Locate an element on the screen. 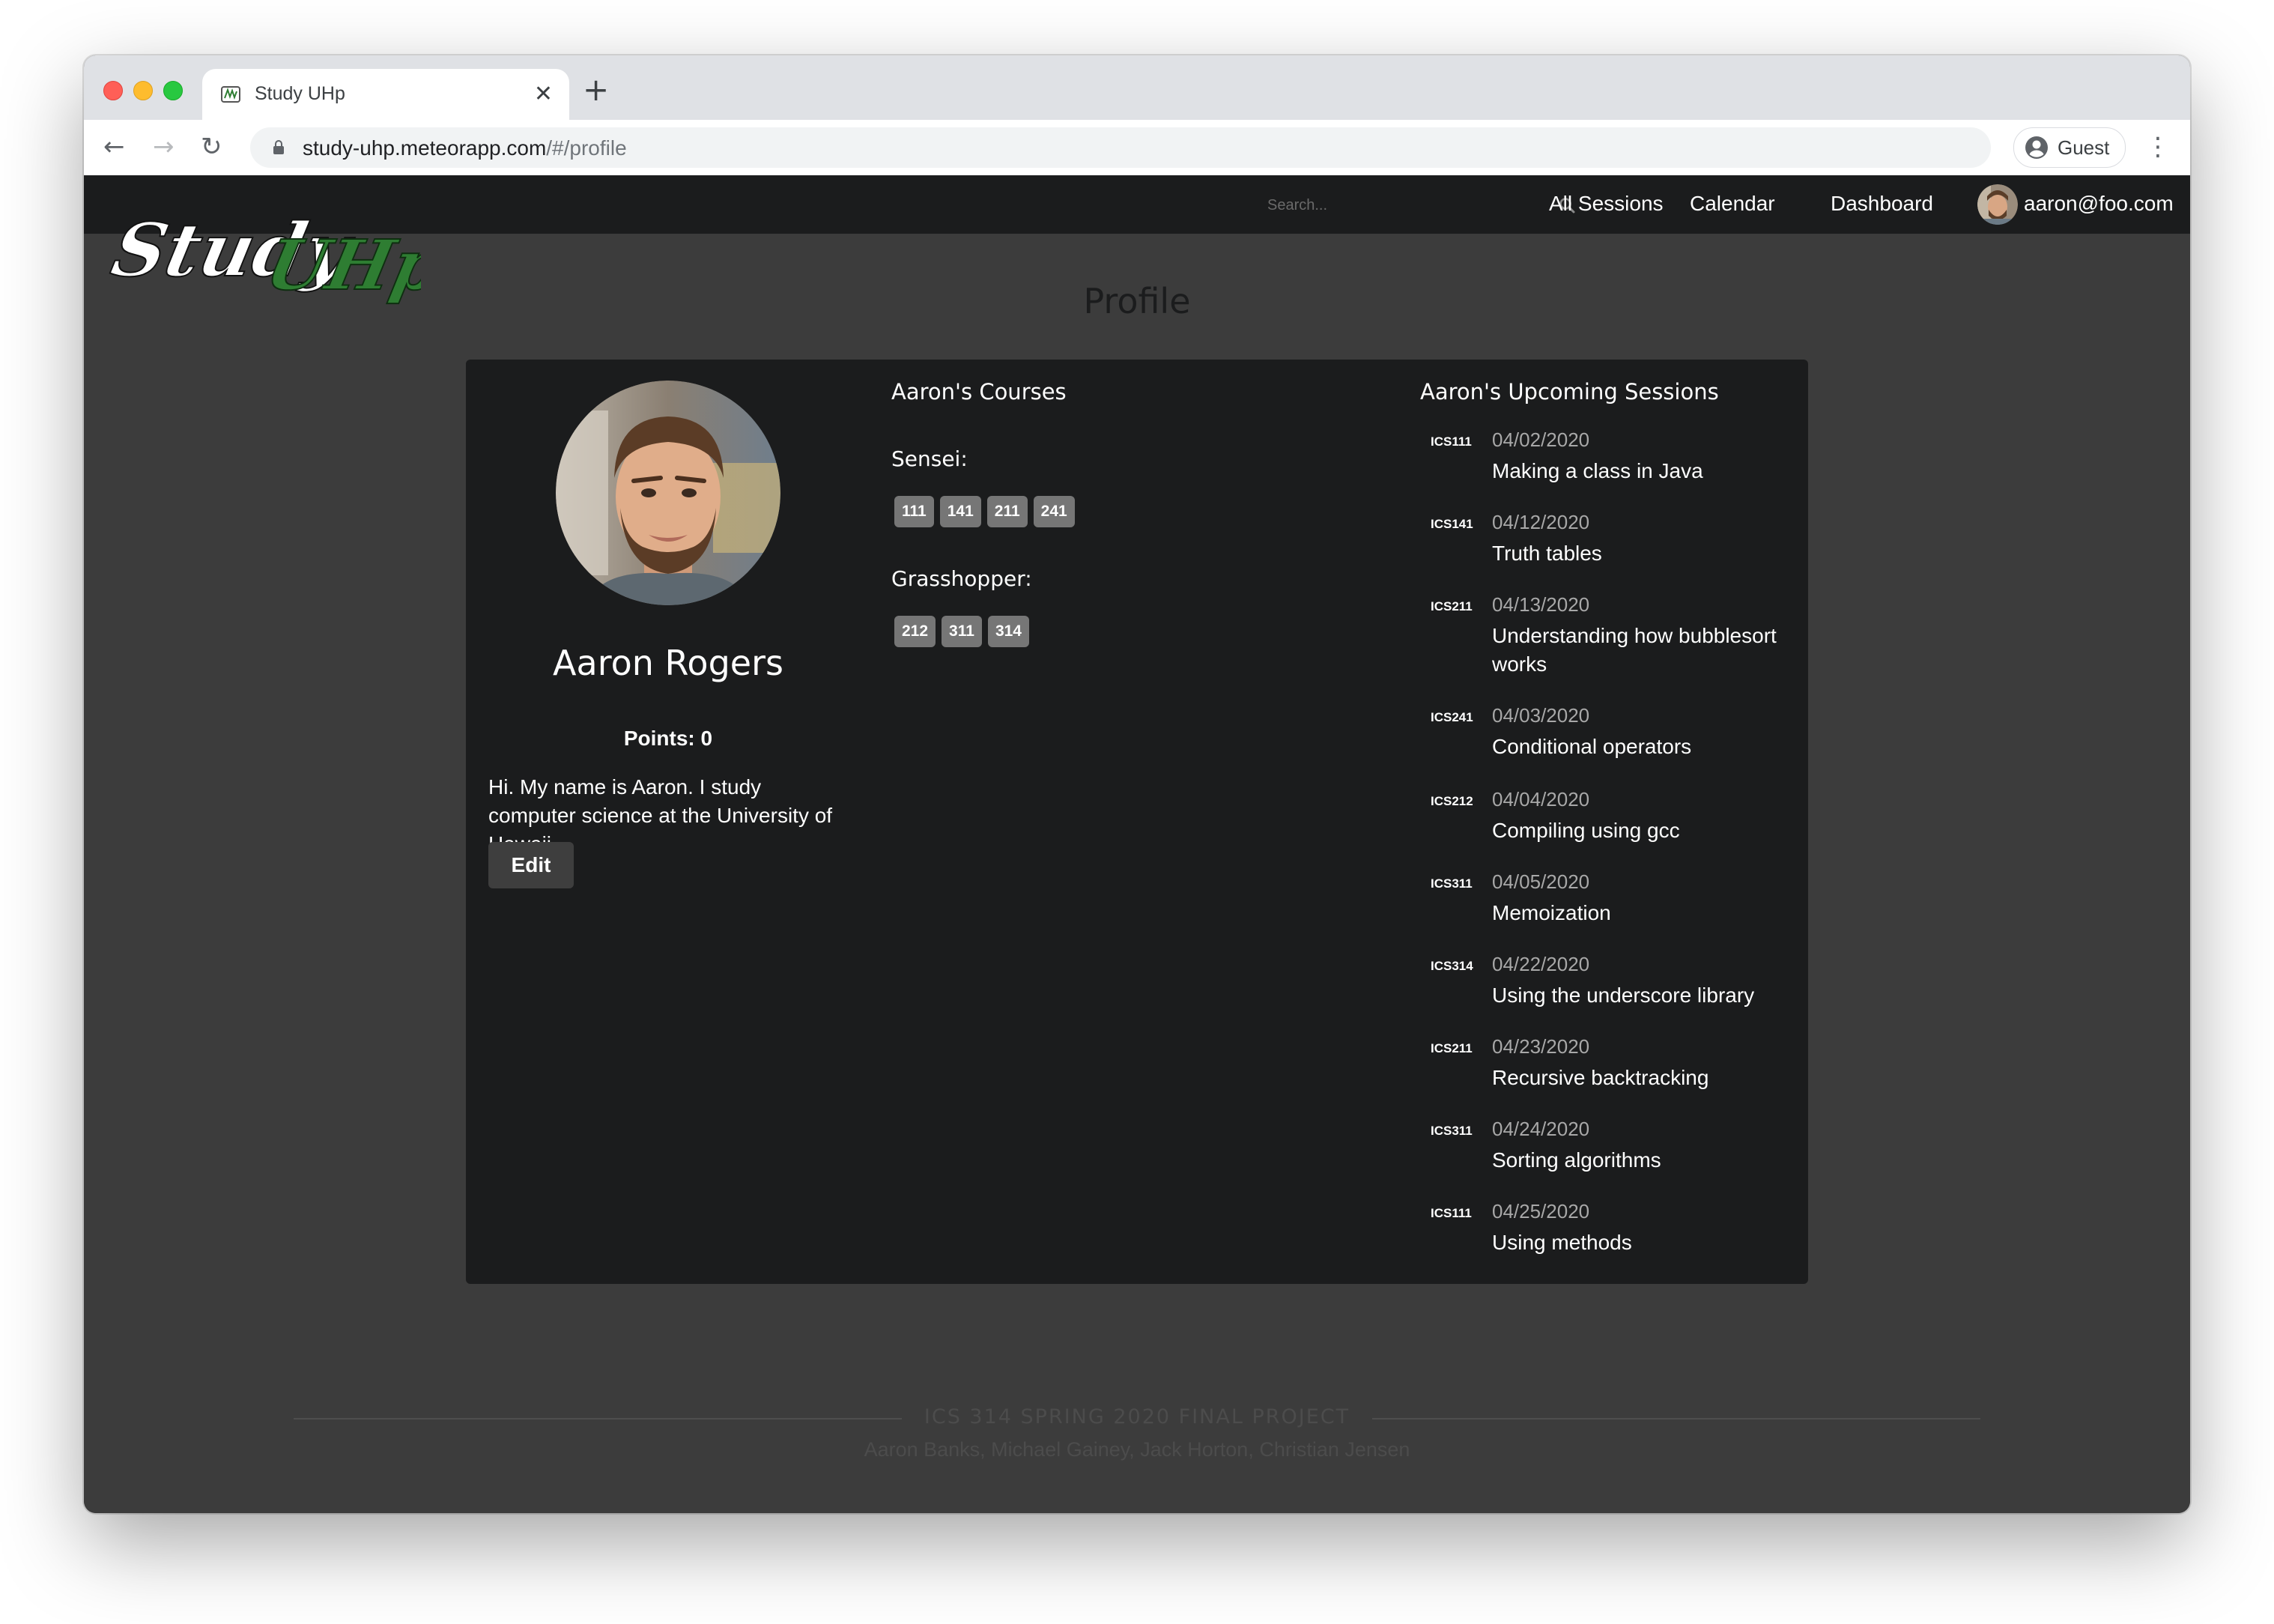 The image size is (2274, 1624). reload-icon: ↻ is located at coordinates (211, 146).